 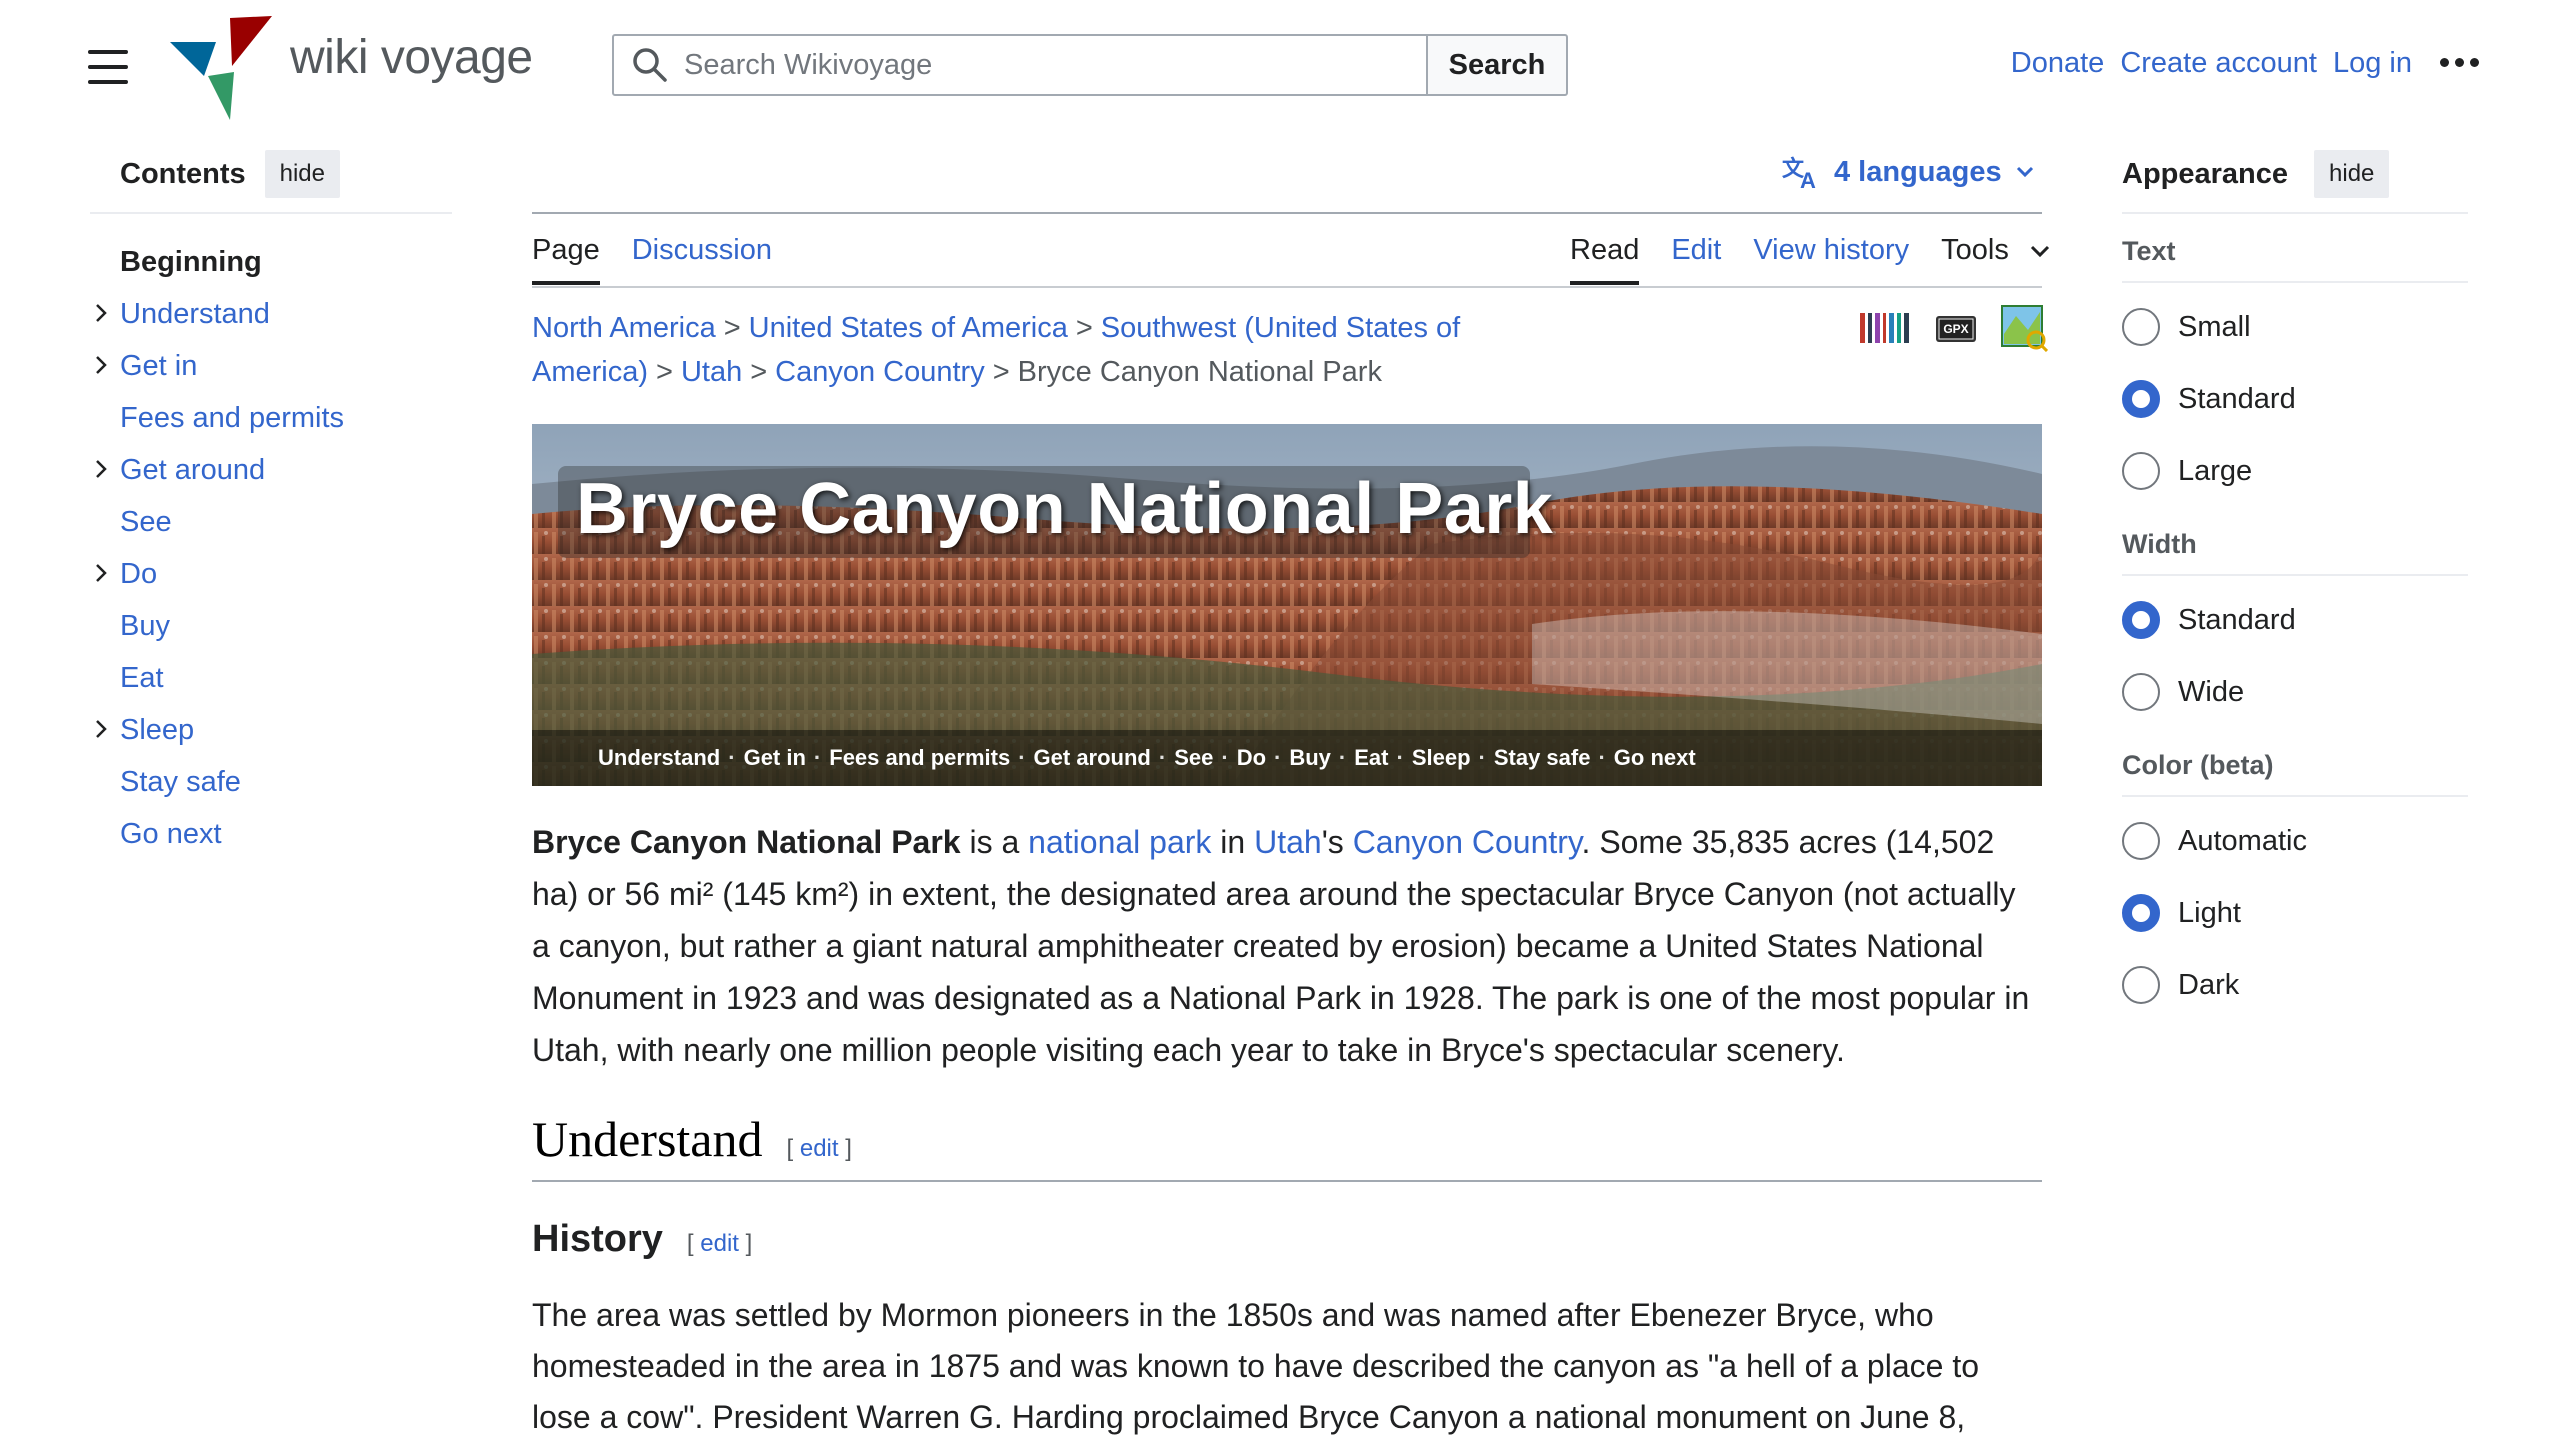 What do you see at coordinates (775, 758) in the screenshot?
I see `banner-nav-get-in: Get in` at bounding box center [775, 758].